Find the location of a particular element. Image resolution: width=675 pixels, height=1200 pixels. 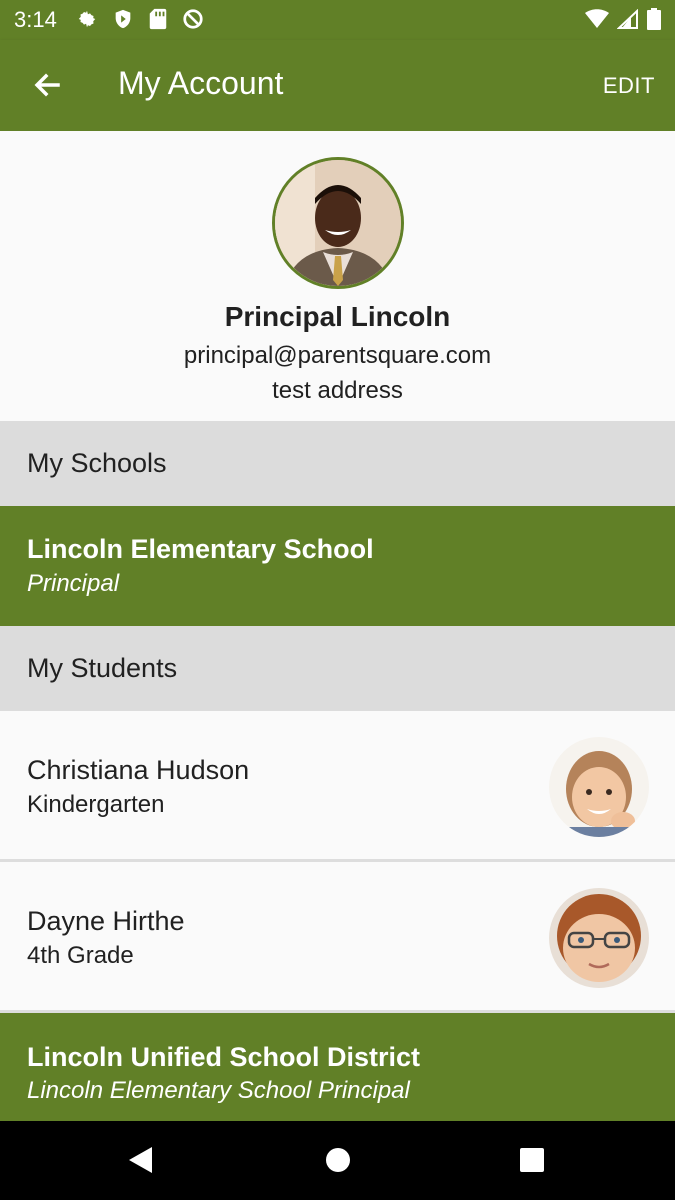

arrow-left-icon is located at coordinates (47, 85).